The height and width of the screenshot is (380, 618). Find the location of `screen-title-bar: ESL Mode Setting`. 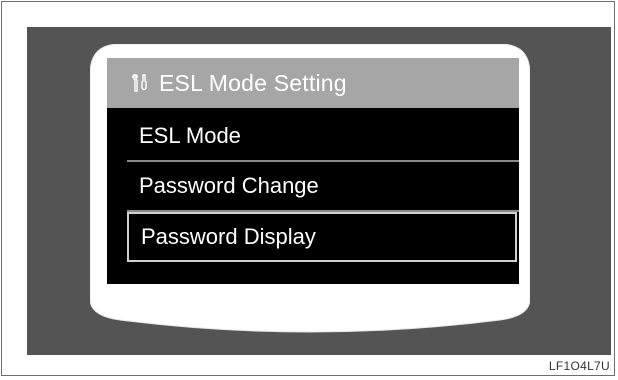

screen-title-bar: ESL Mode Setting is located at coordinates (313, 83).